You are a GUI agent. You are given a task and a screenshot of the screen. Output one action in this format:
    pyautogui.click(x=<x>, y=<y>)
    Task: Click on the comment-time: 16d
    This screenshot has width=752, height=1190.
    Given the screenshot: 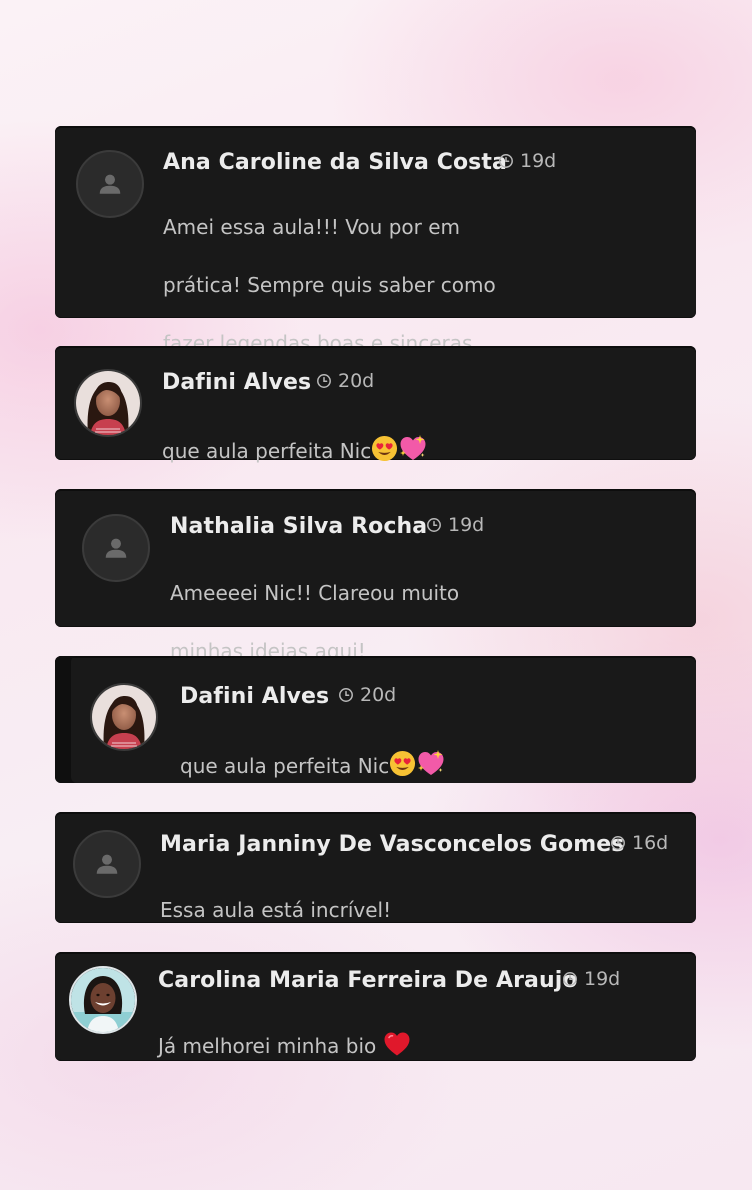 What is the action you would take?
    pyautogui.click(x=639, y=843)
    